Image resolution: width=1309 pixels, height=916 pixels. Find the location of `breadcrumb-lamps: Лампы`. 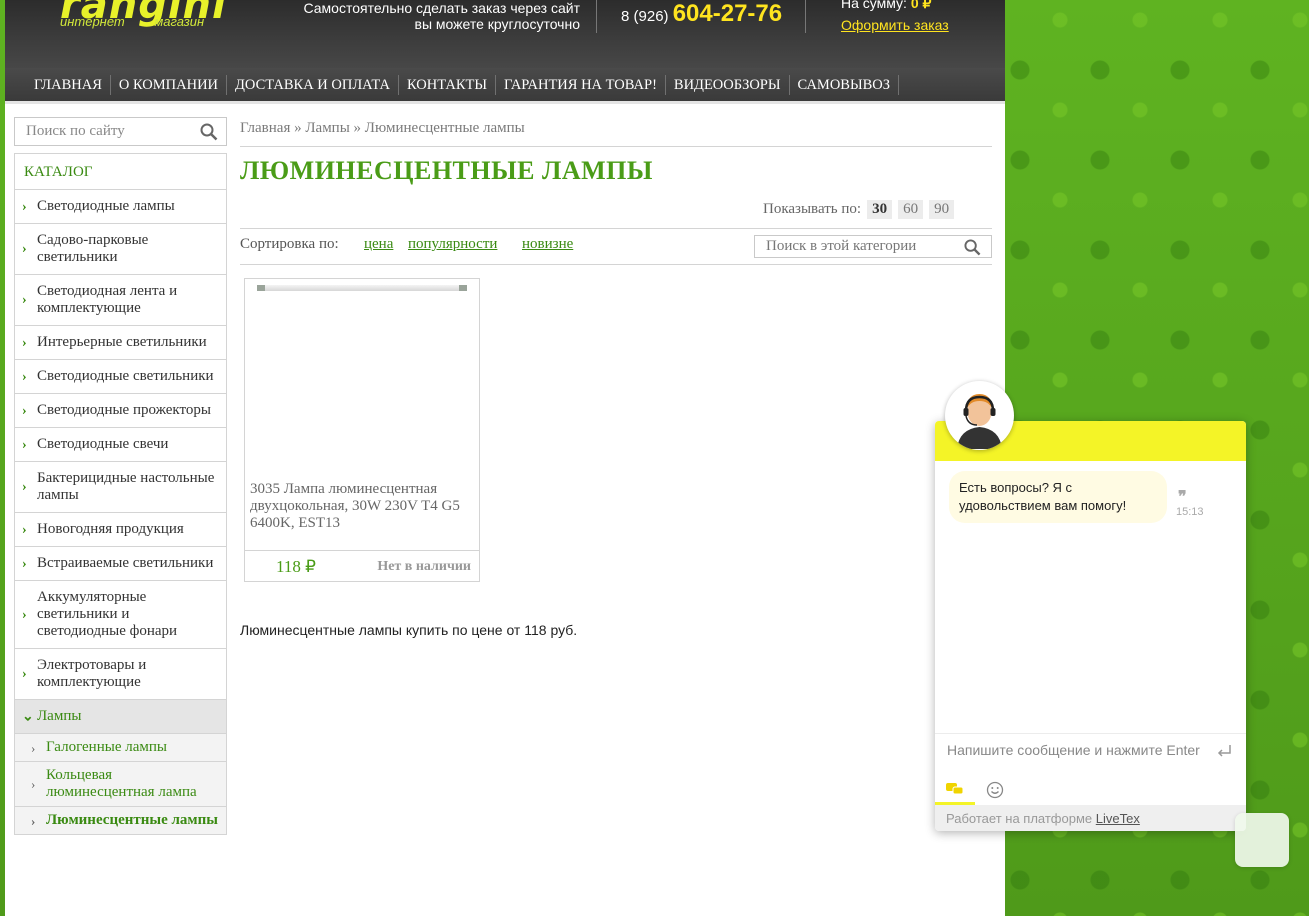

breadcrumb-lamps: Лампы is located at coordinates (327, 128).